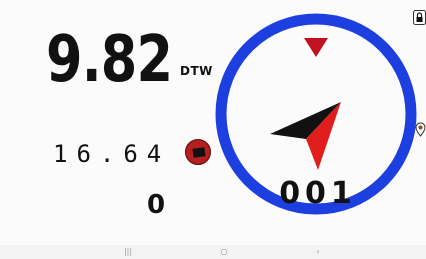  What do you see at coordinates (318, 252) in the screenshot?
I see `back-button: ‹` at bounding box center [318, 252].